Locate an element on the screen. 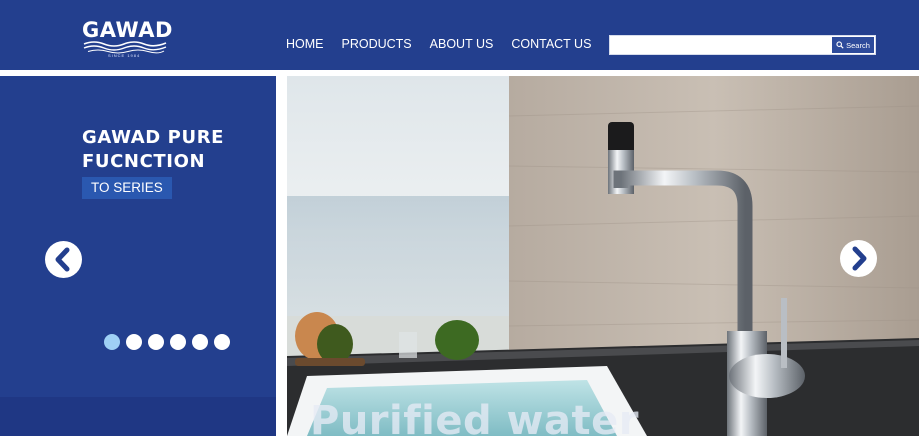 This screenshot has height=436, width=919. logo-tagline: SINCE 1984 is located at coordinates (124, 55).